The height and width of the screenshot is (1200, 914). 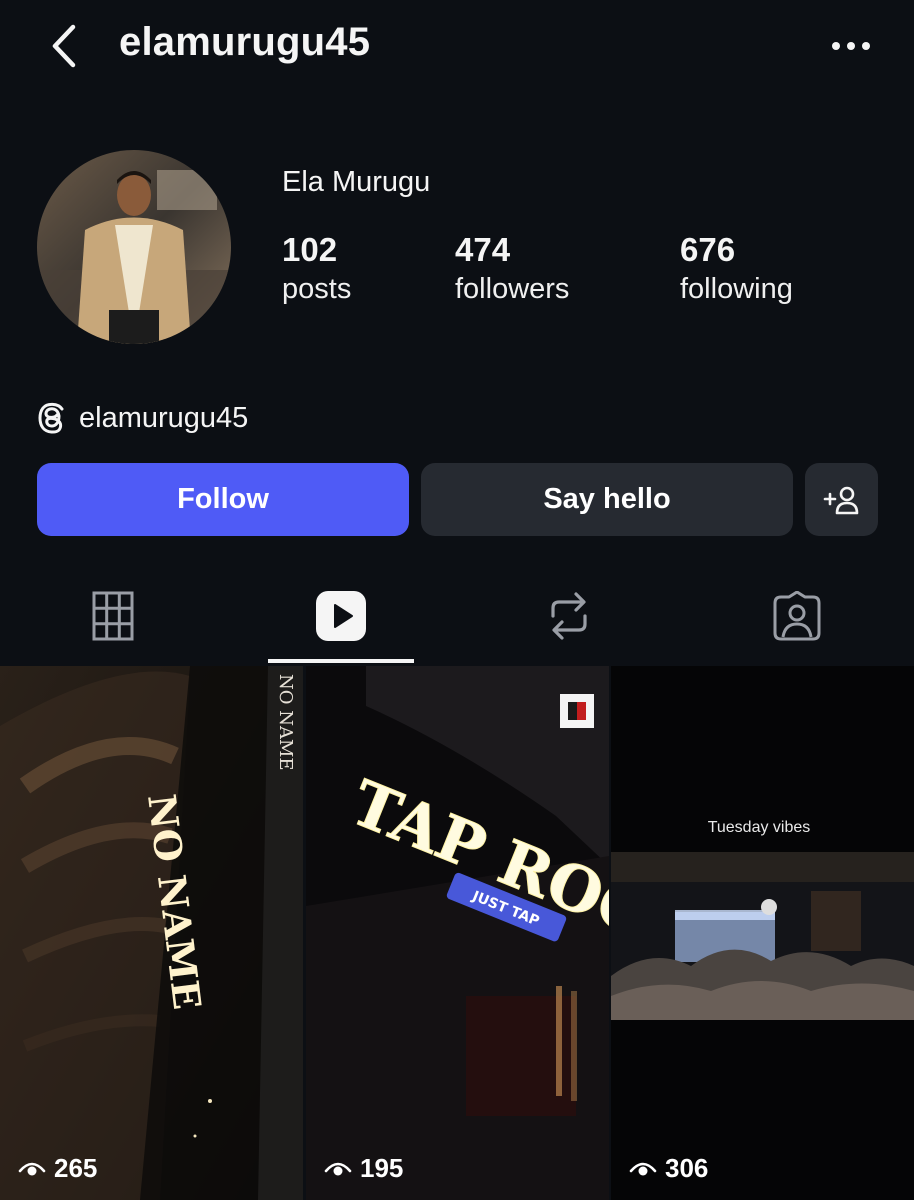 I want to click on followers-label: followers, so click(x=512, y=289).